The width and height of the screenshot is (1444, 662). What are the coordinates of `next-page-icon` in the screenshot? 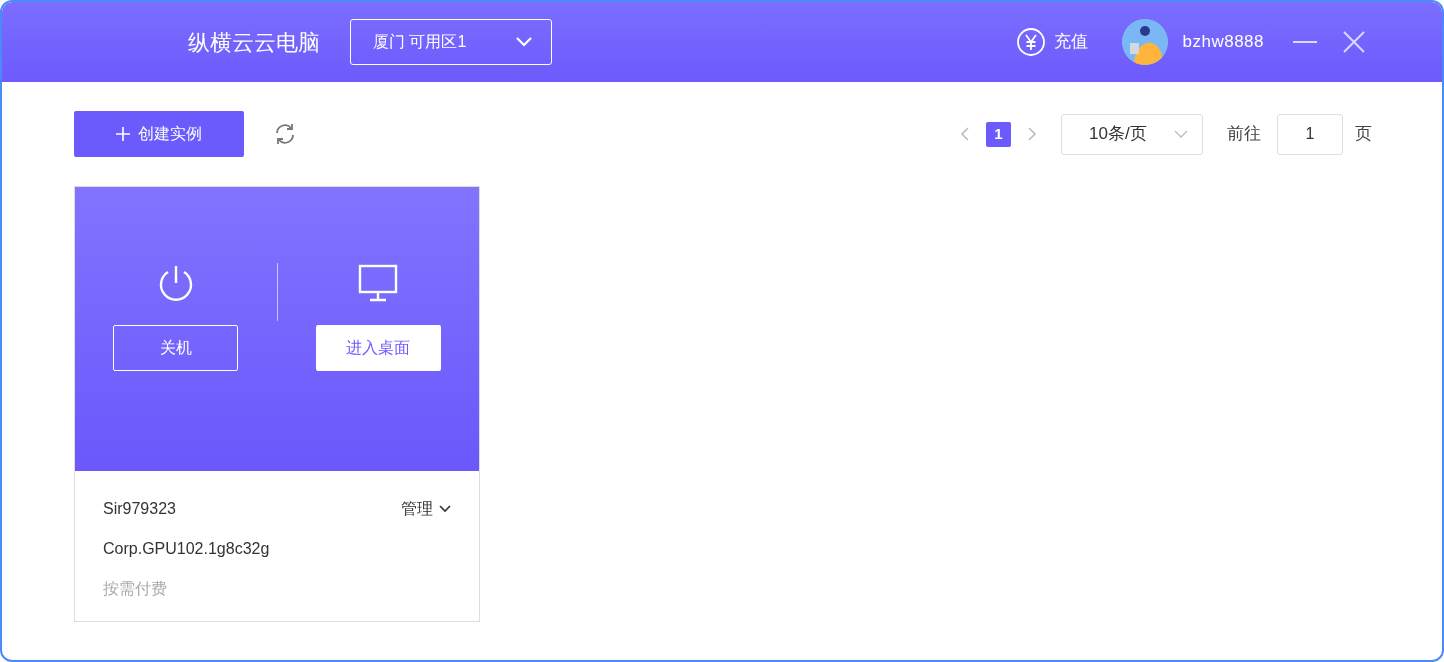 It's located at (1032, 134).